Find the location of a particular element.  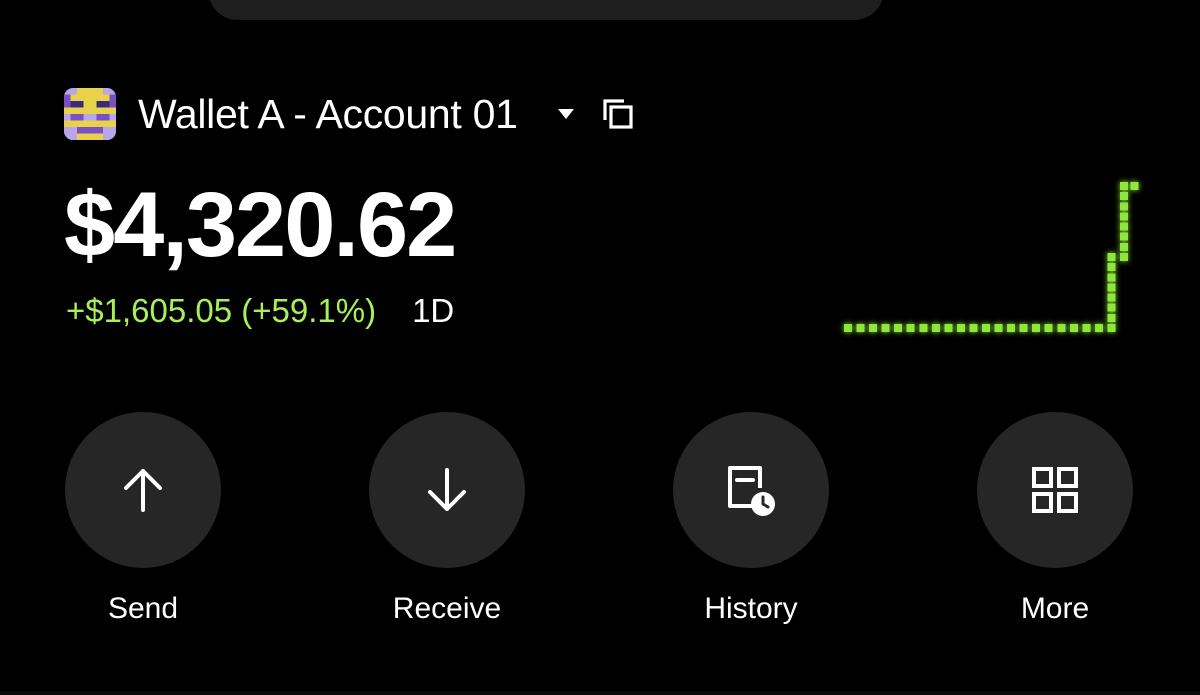

send-label: Send is located at coordinates (143, 608).